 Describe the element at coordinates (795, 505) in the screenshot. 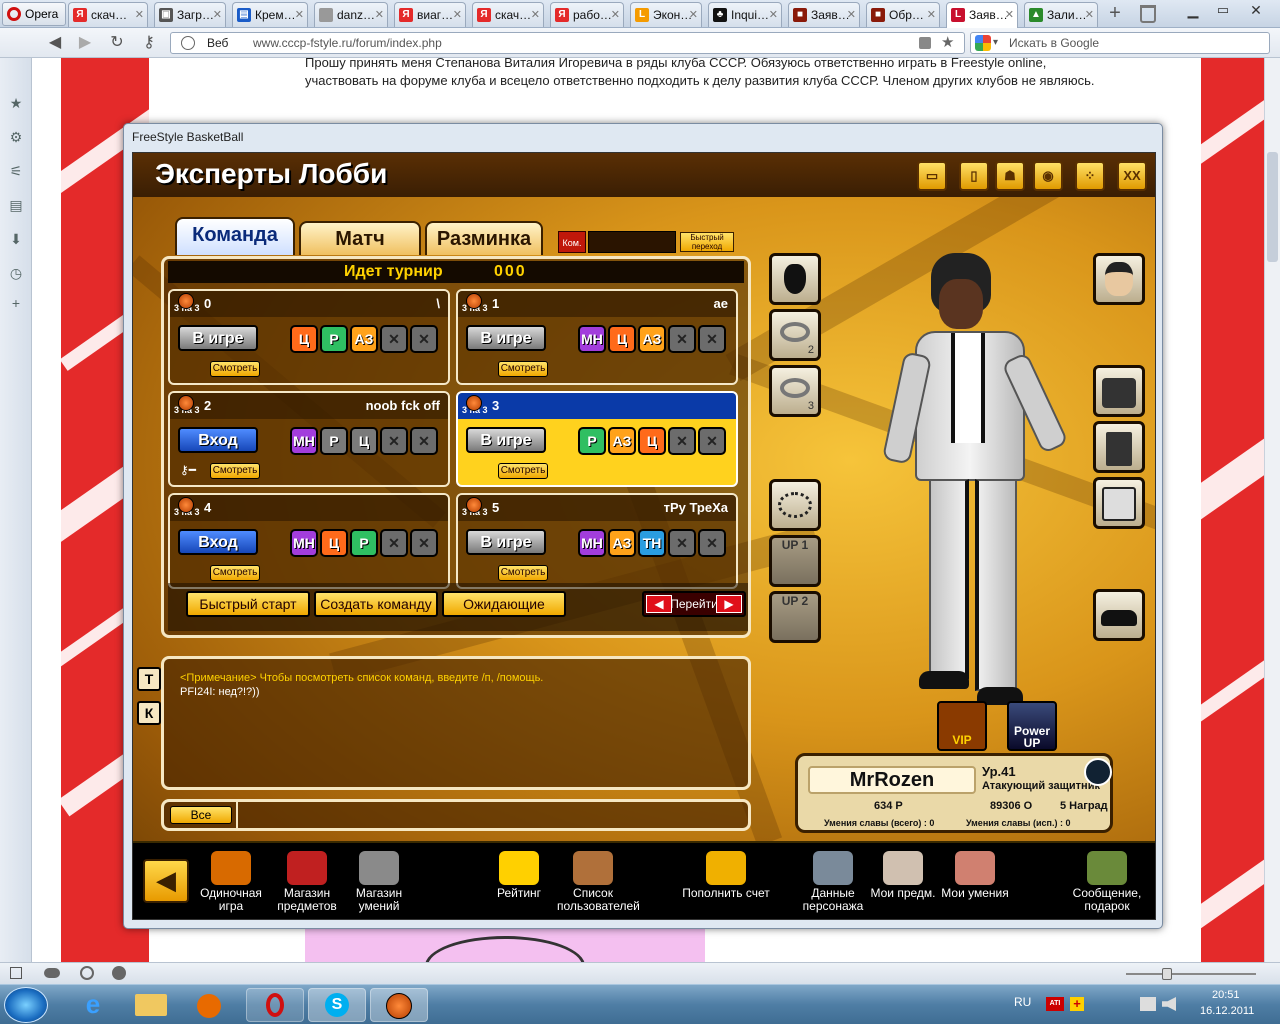

I see `accessory-slot-icon` at that location.